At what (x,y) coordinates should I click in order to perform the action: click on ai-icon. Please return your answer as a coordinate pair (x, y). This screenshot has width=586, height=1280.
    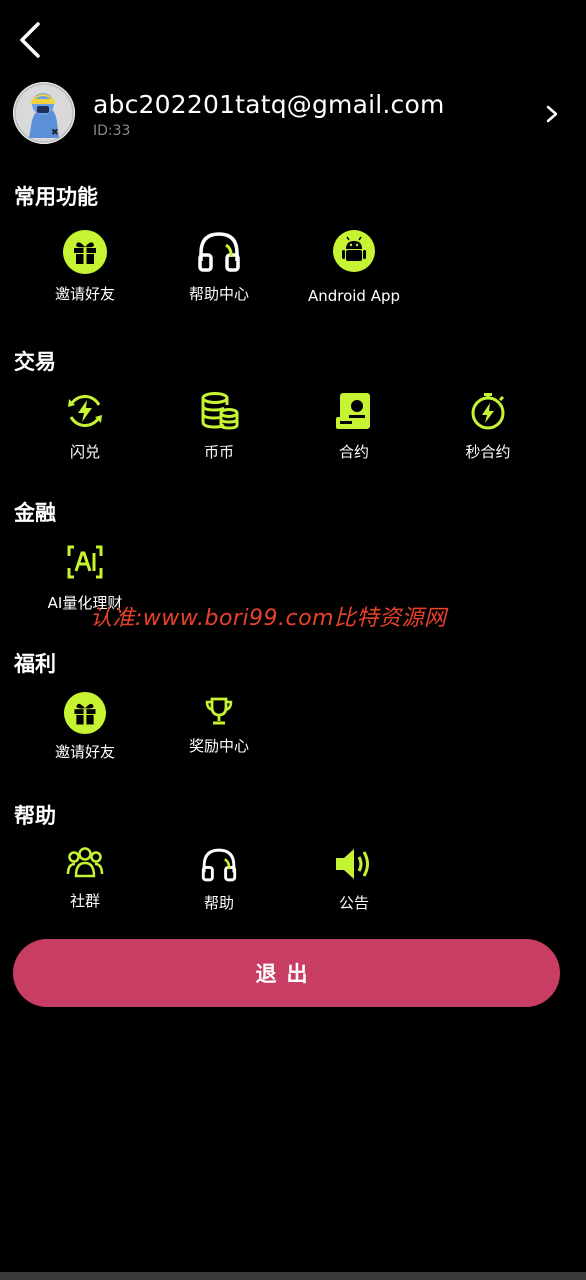
    Looking at the image, I should click on (85, 562).